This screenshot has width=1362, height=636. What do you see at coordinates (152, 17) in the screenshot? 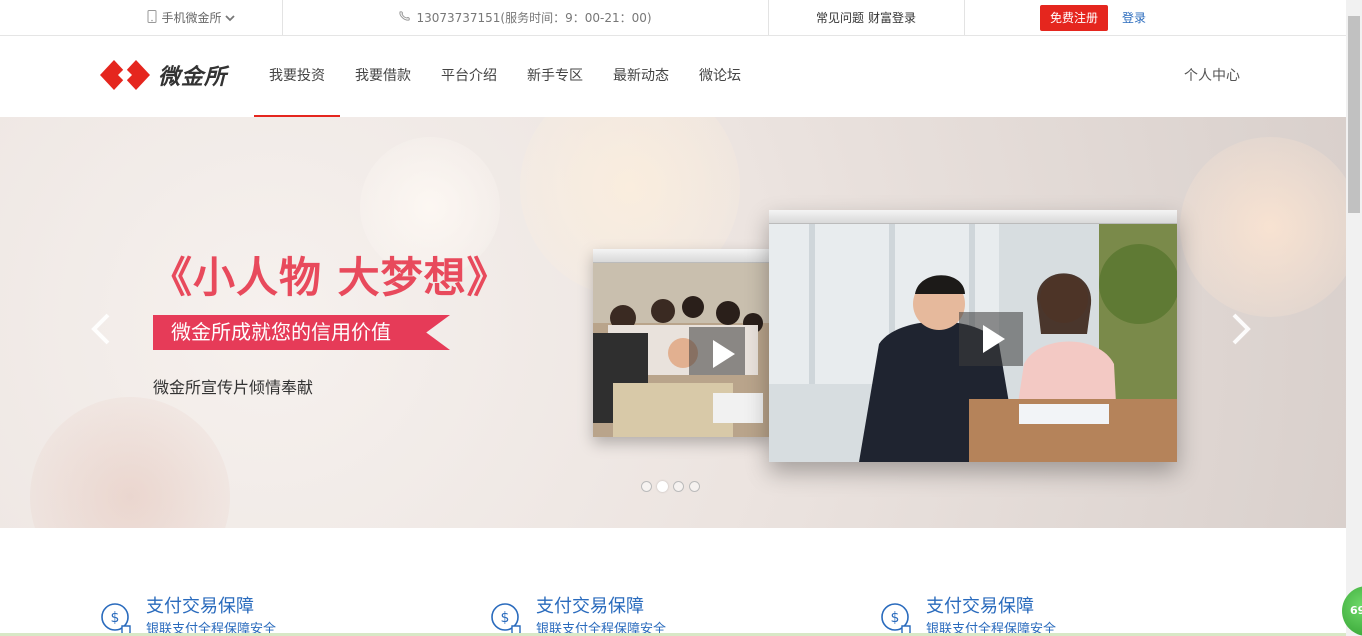
I see `mobile-phone-icon` at bounding box center [152, 17].